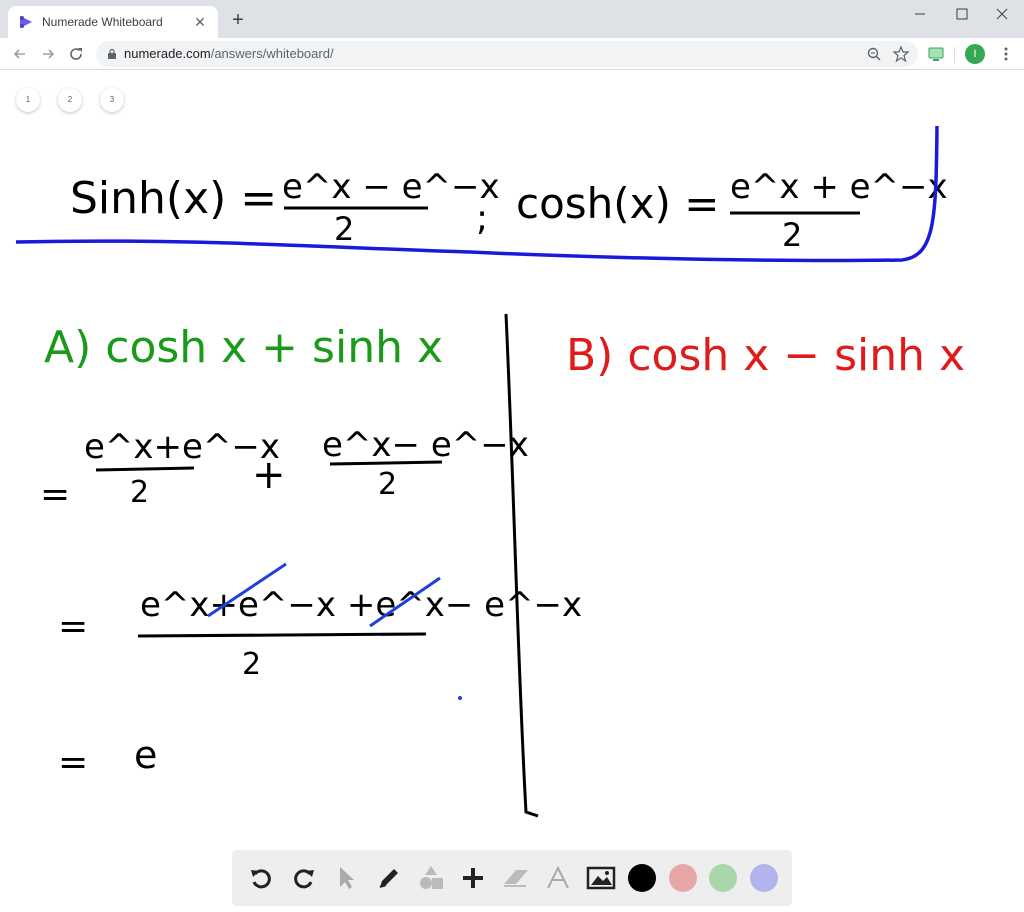  What do you see at coordinates (682, 878) in the screenshot?
I see `color-red` at bounding box center [682, 878].